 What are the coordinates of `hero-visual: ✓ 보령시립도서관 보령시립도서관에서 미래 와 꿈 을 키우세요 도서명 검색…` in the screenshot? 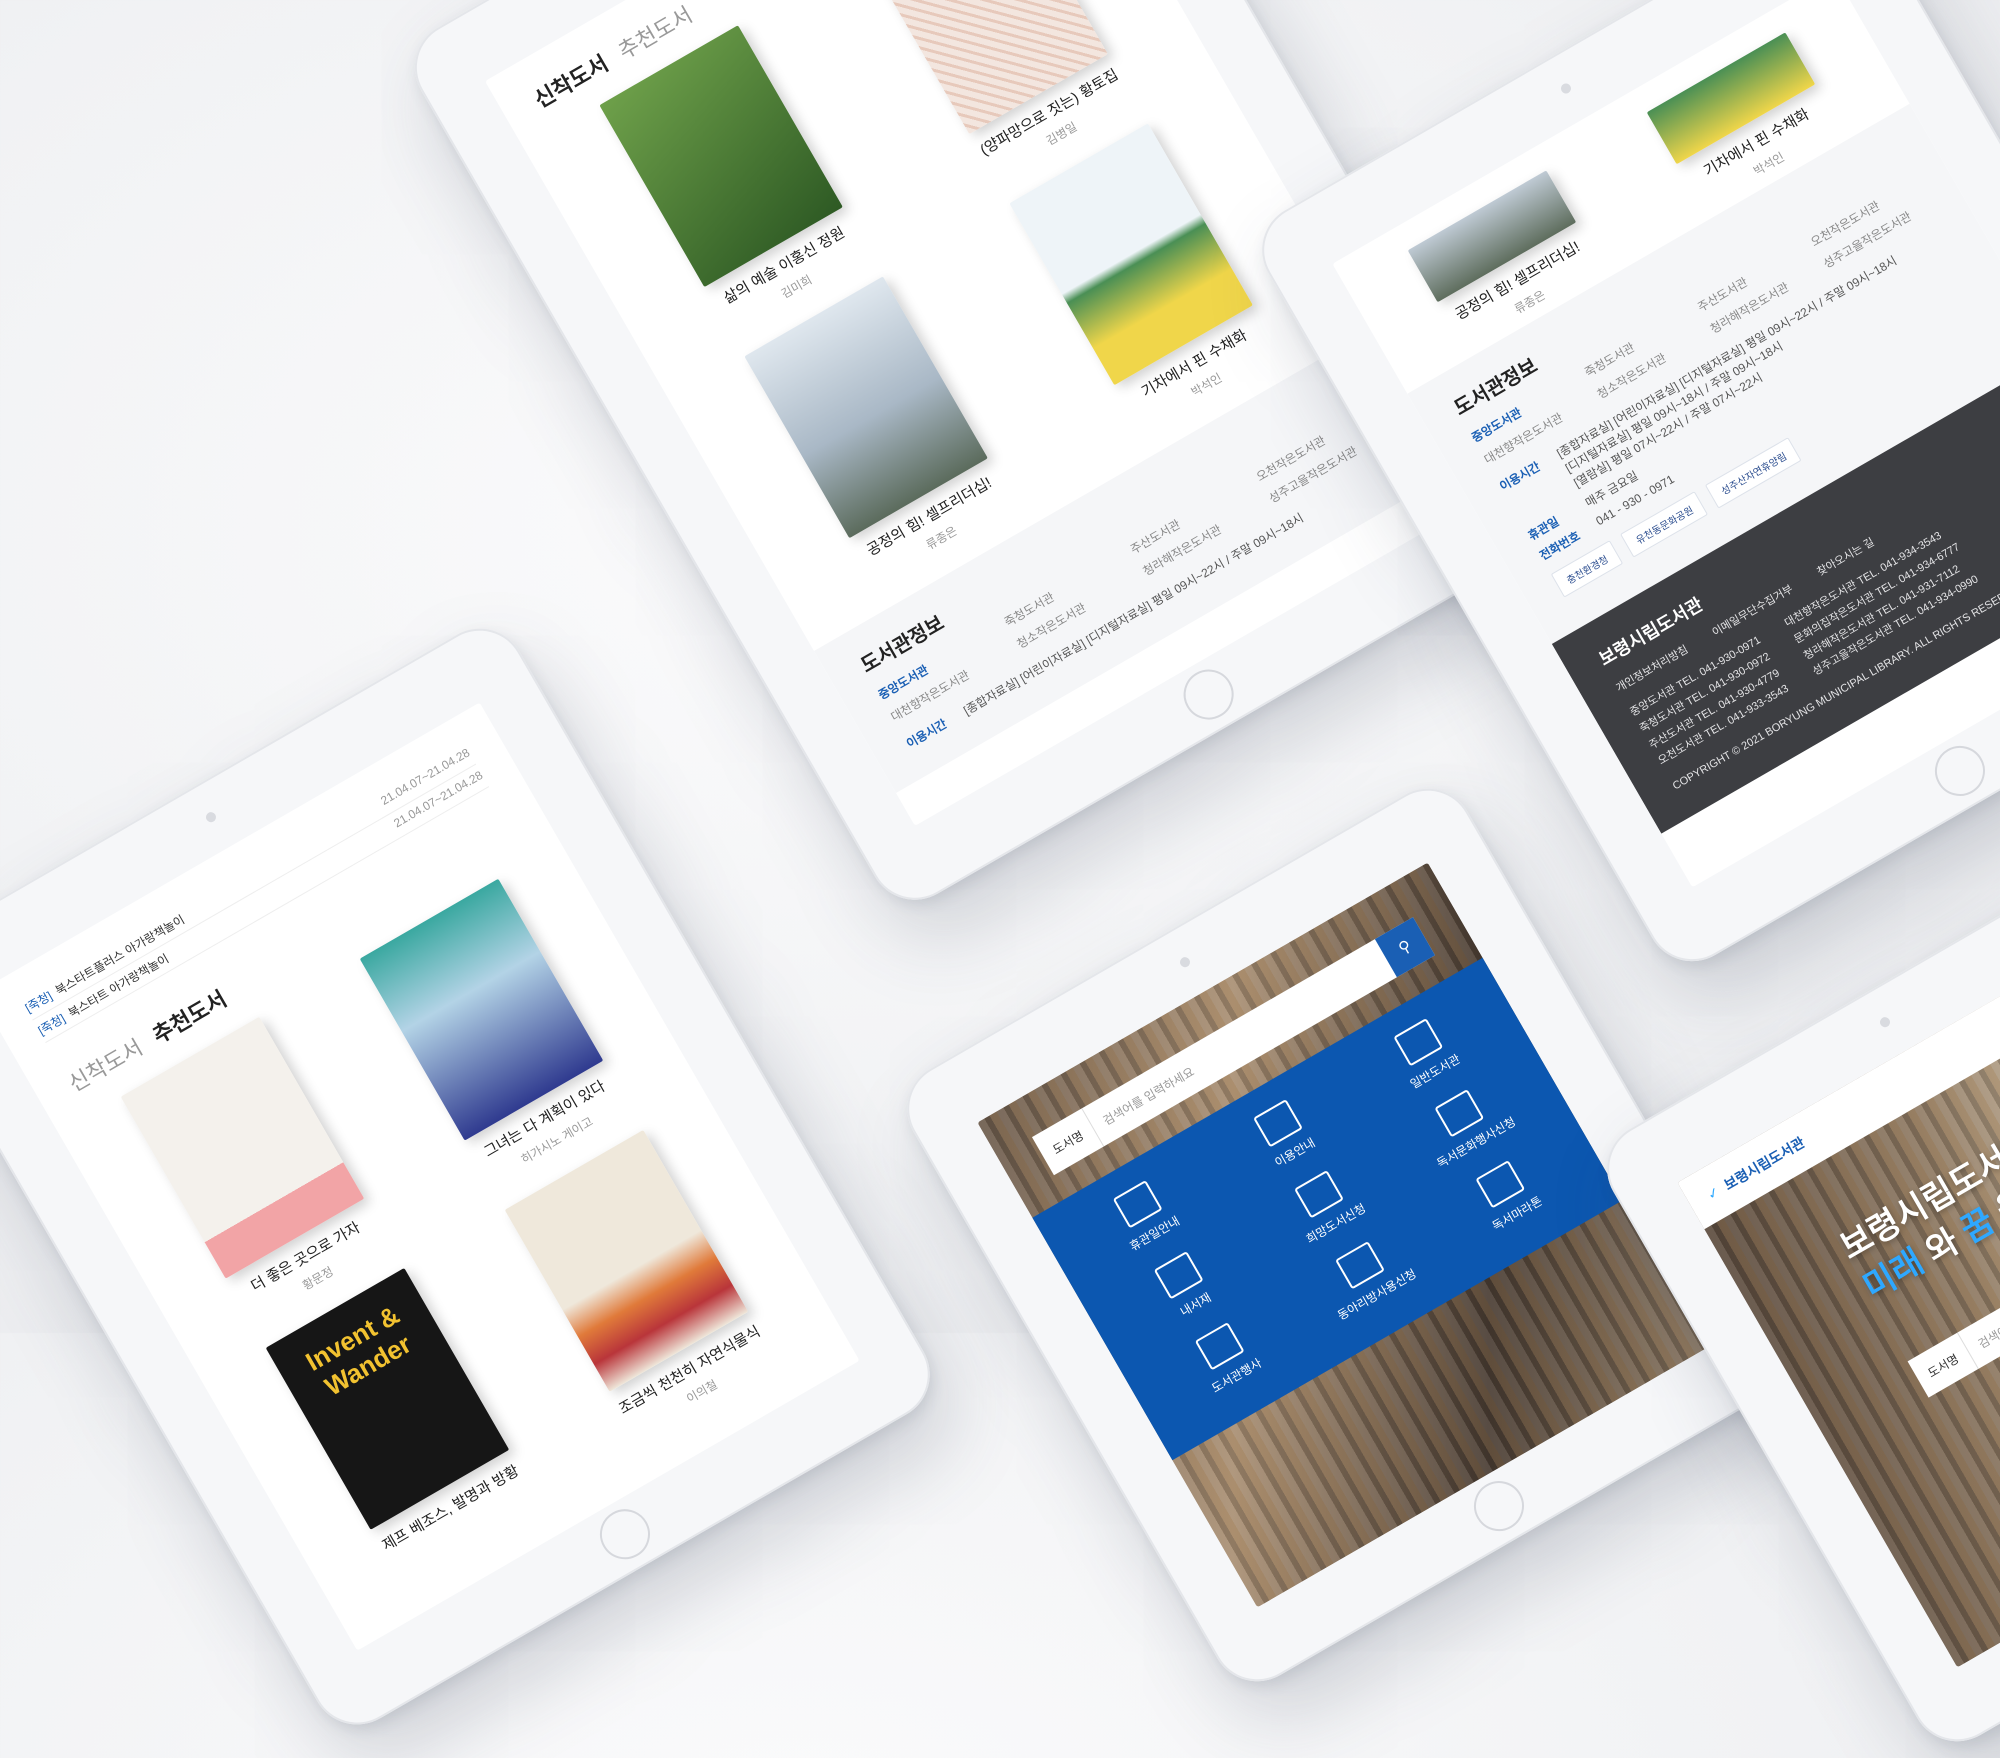 It's located at (1838, 1295).